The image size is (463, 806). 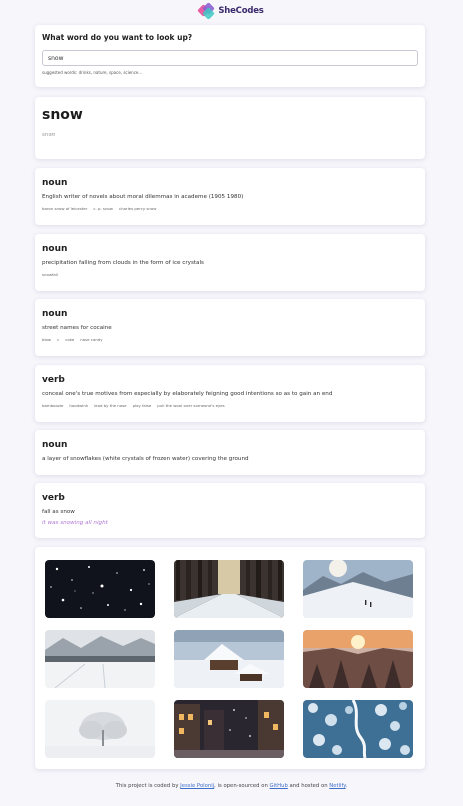 What do you see at coordinates (229, 589) in the screenshot?
I see `snowy-forest-road-photo` at bounding box center [229, 589].